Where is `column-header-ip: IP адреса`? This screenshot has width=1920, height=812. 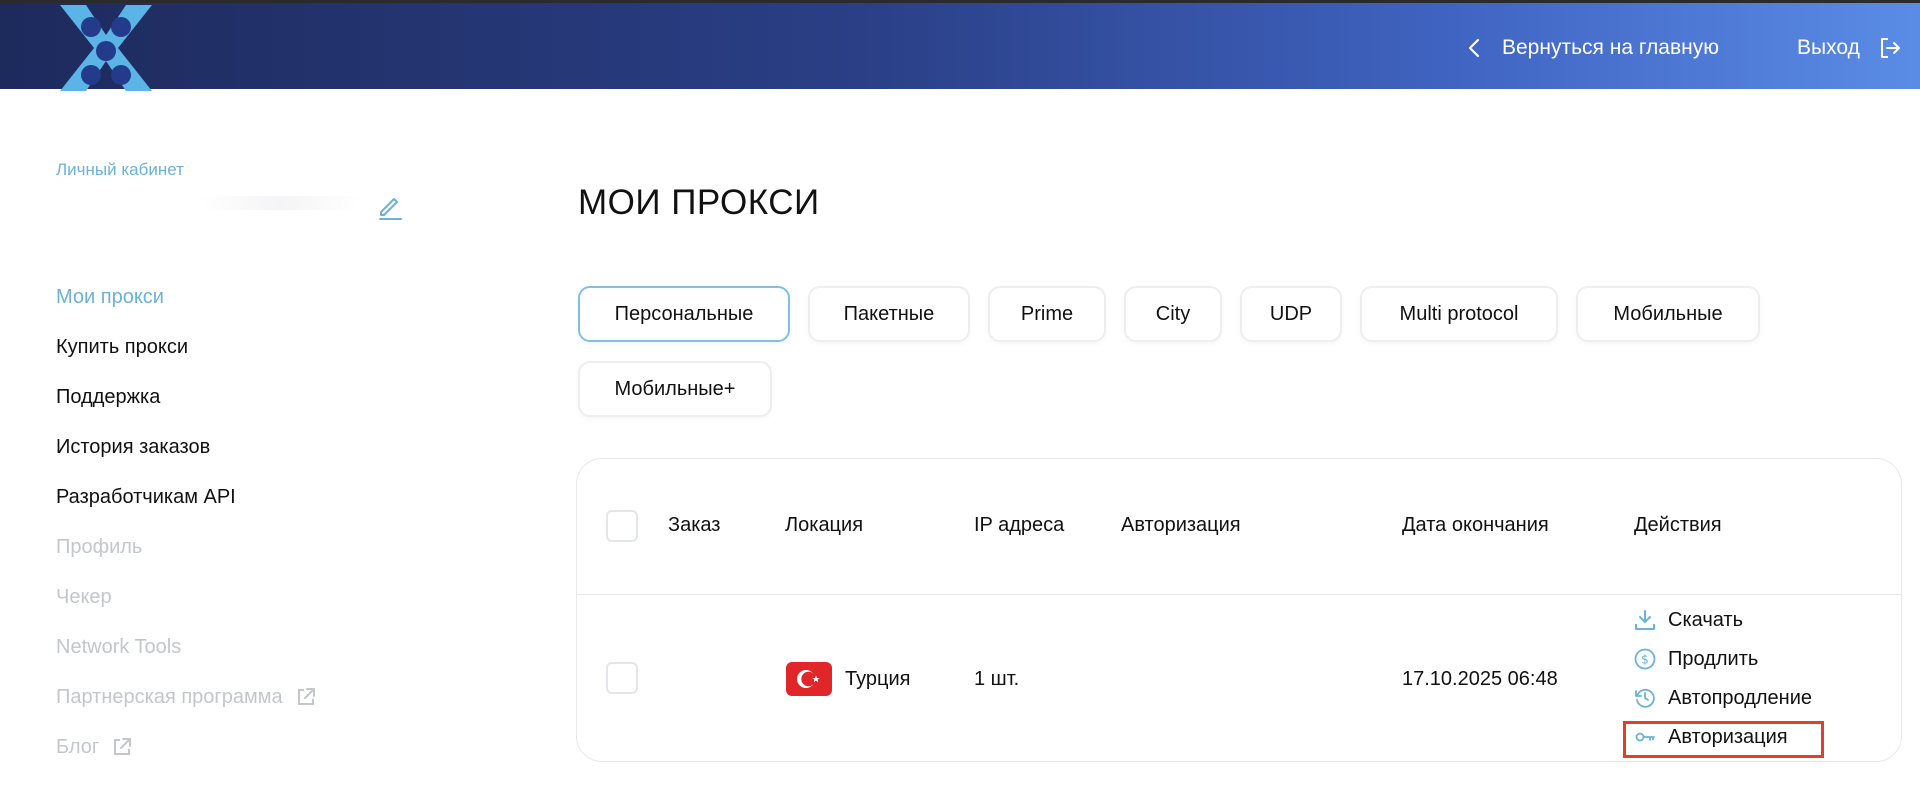 column-header-ip: IP адреса is located at coordinates (1019, 525).